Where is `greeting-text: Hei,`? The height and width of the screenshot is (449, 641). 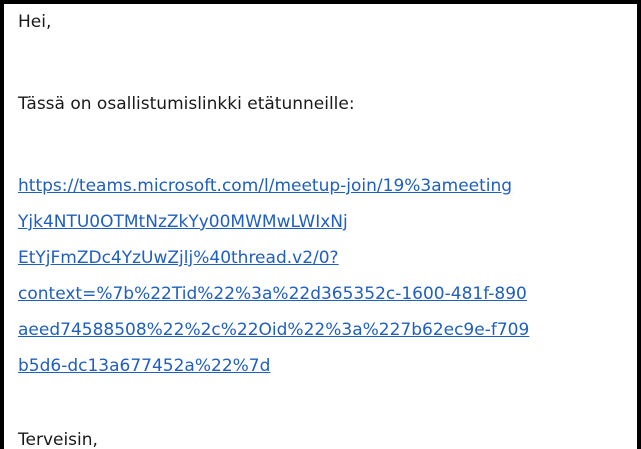 greeting-text: Hei, is located at coordinates (35, 22).